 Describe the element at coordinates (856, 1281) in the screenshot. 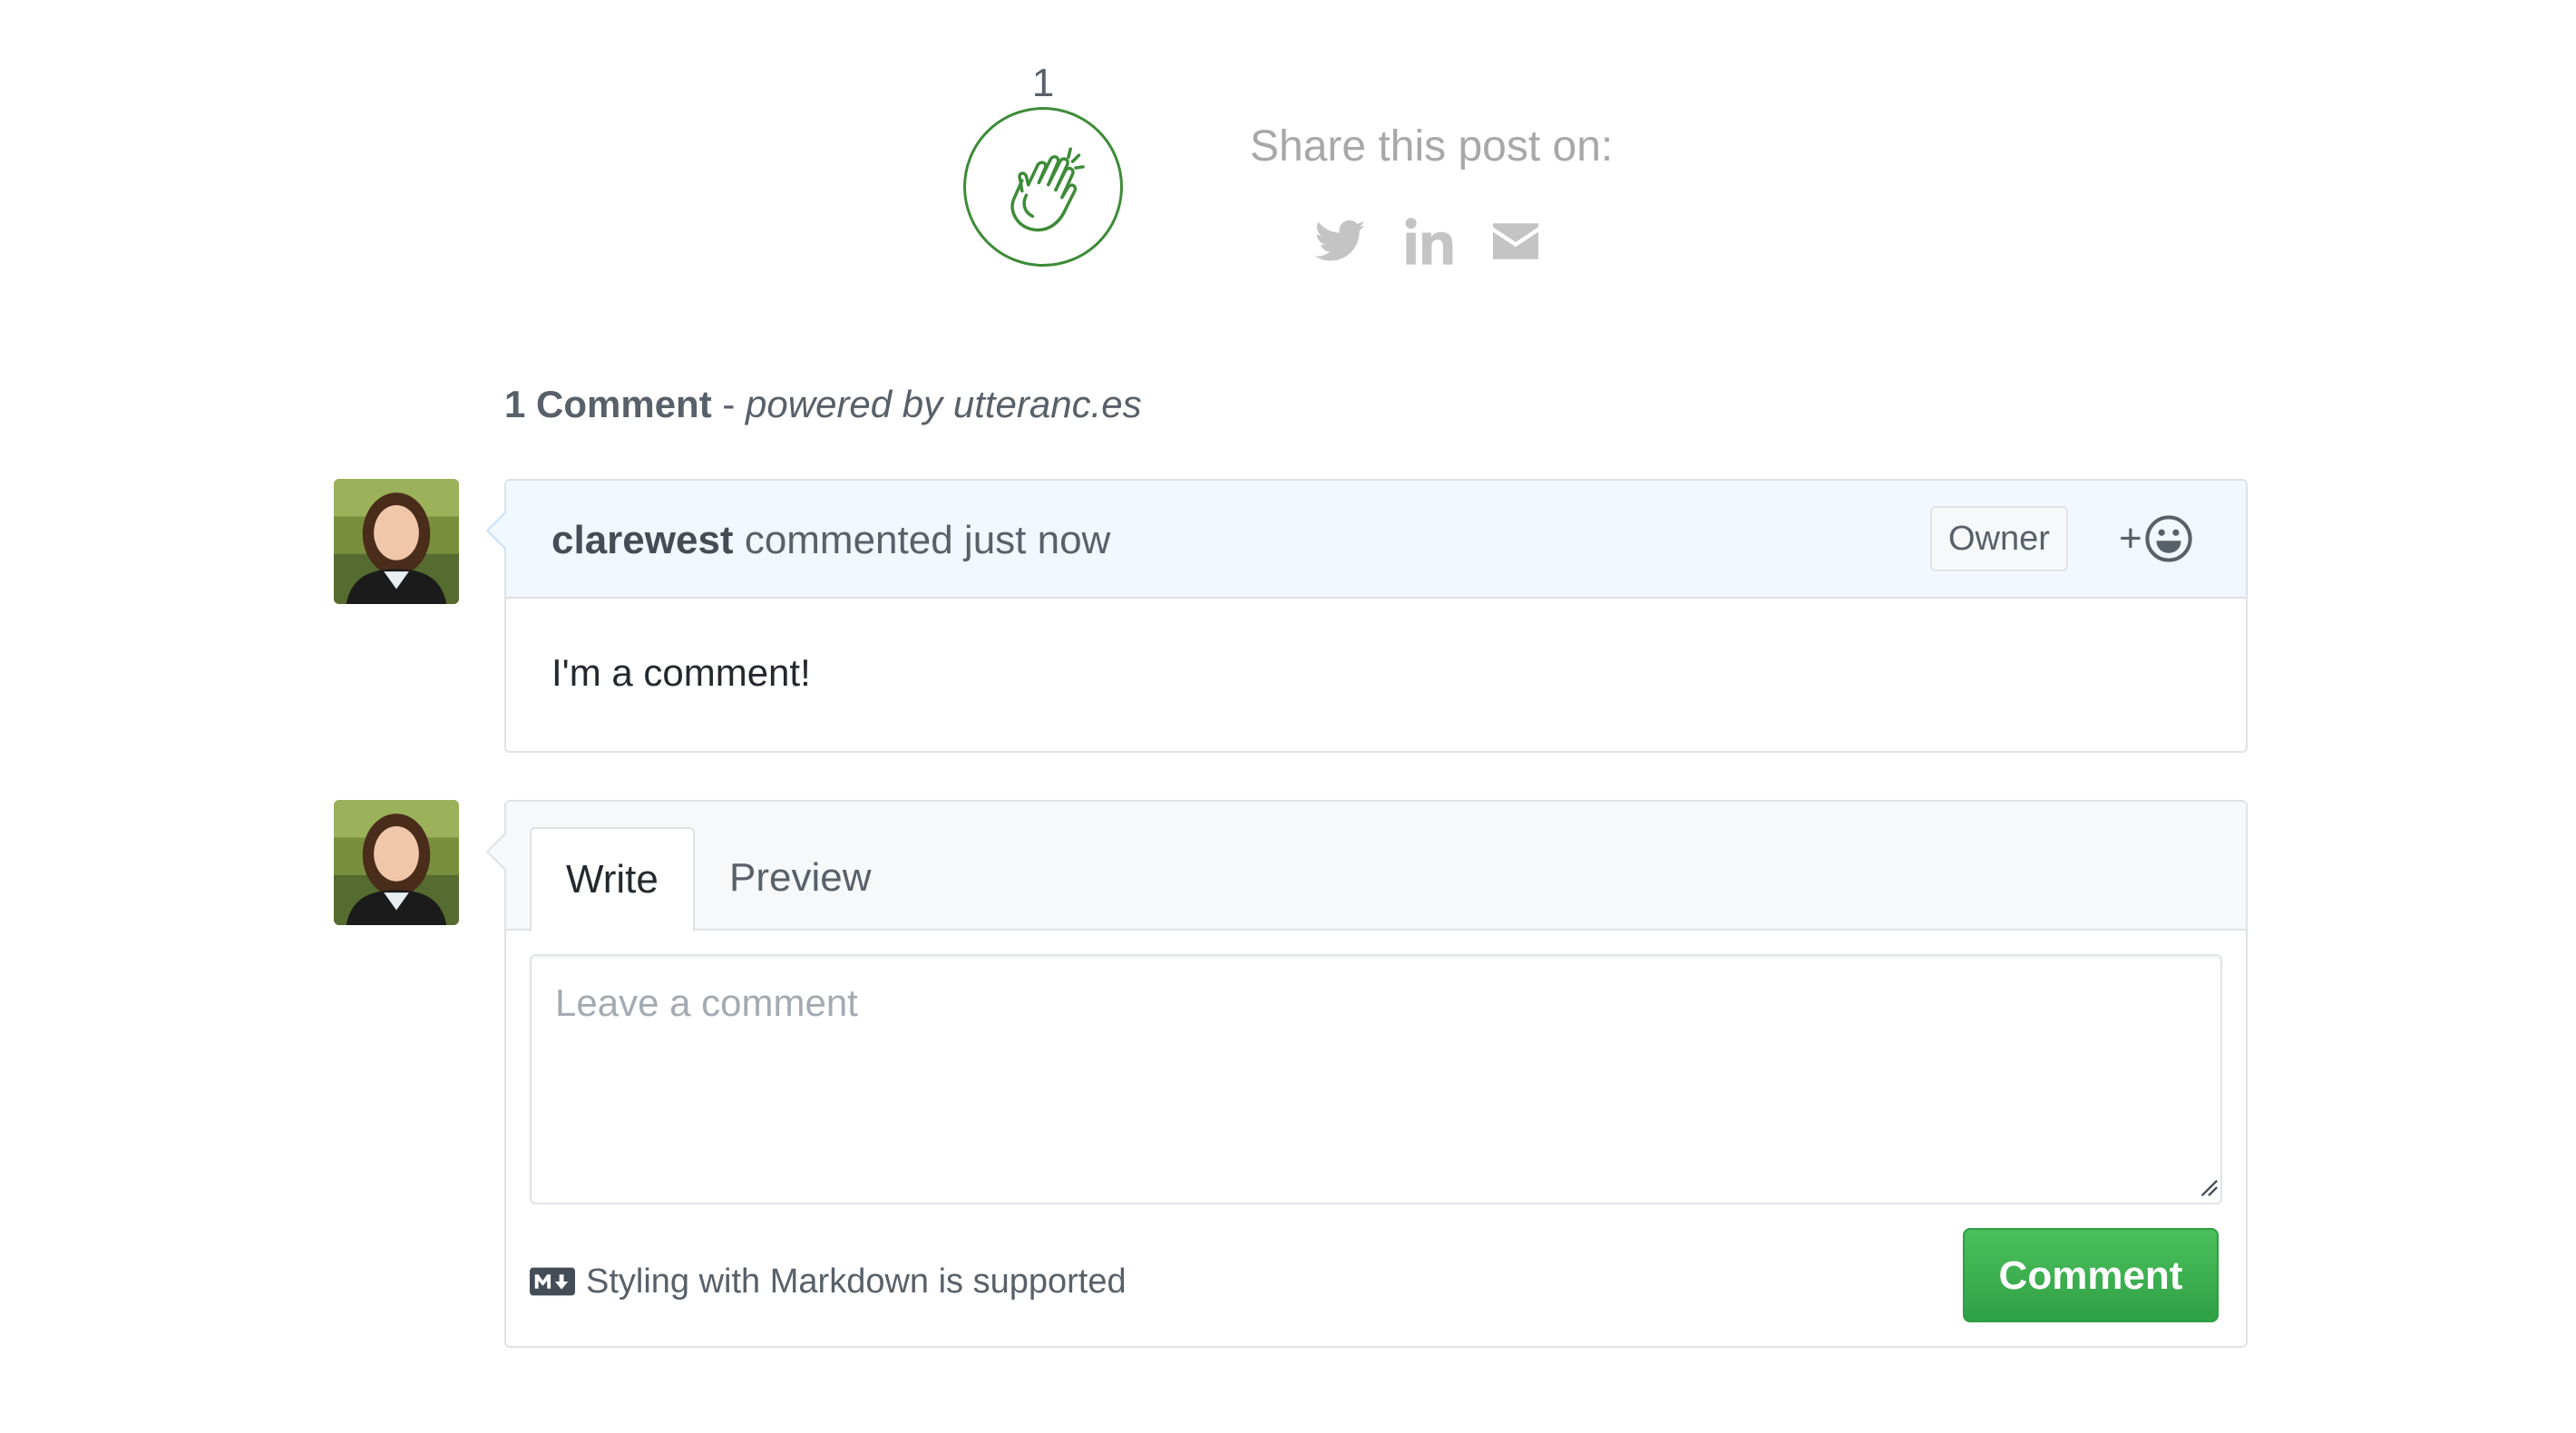

I see `markdown-note-text: Styling with Markdown is supported` at that location.